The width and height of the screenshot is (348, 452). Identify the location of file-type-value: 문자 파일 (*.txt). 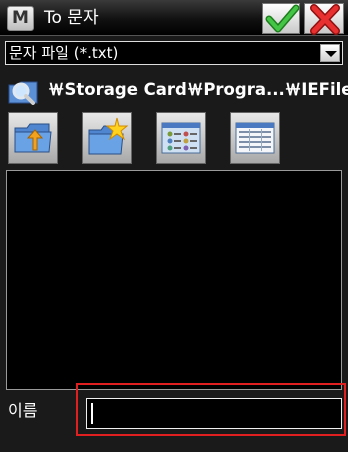
(64, 53).